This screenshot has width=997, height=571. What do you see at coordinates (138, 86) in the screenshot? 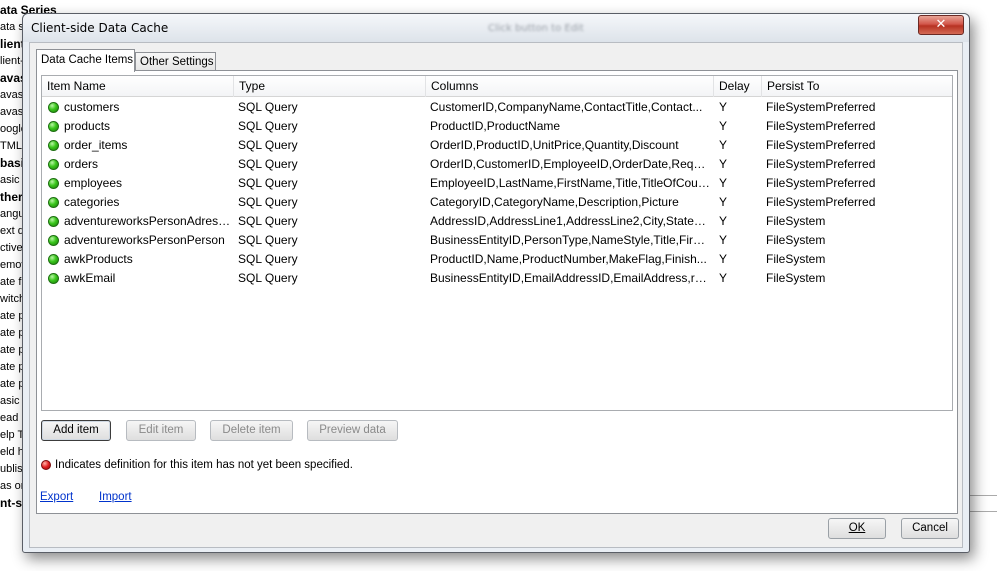
I see `column-header-item-name: Item Name` at bounding box center [138, 86].